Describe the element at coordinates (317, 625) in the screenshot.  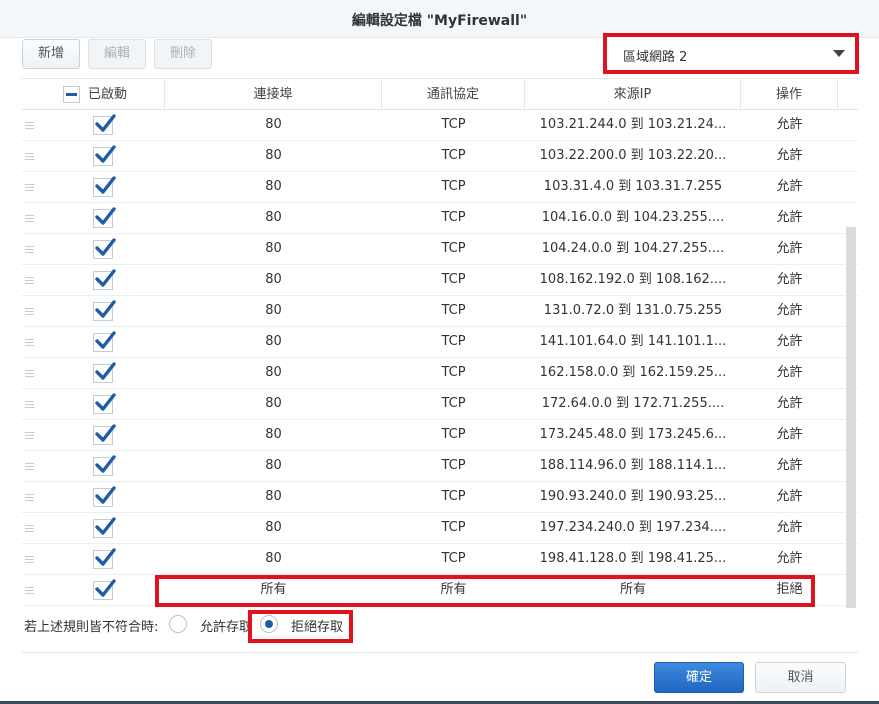
I see `deny-radio-label: 拒絕存取` at that location.